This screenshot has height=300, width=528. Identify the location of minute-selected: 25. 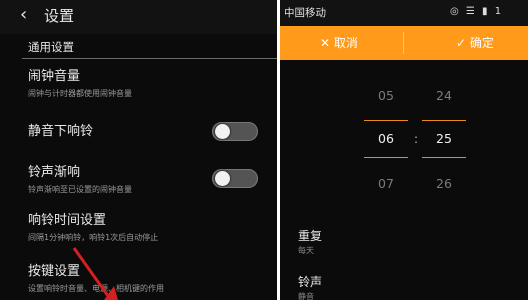
(444, 139).